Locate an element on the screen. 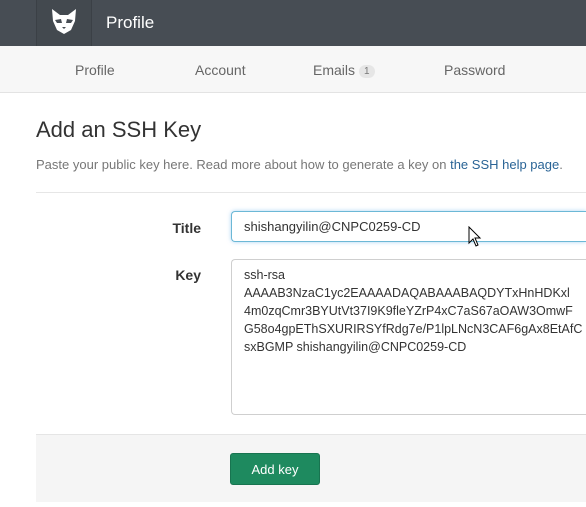  title-label: Title is located at coordinates (186, 228).